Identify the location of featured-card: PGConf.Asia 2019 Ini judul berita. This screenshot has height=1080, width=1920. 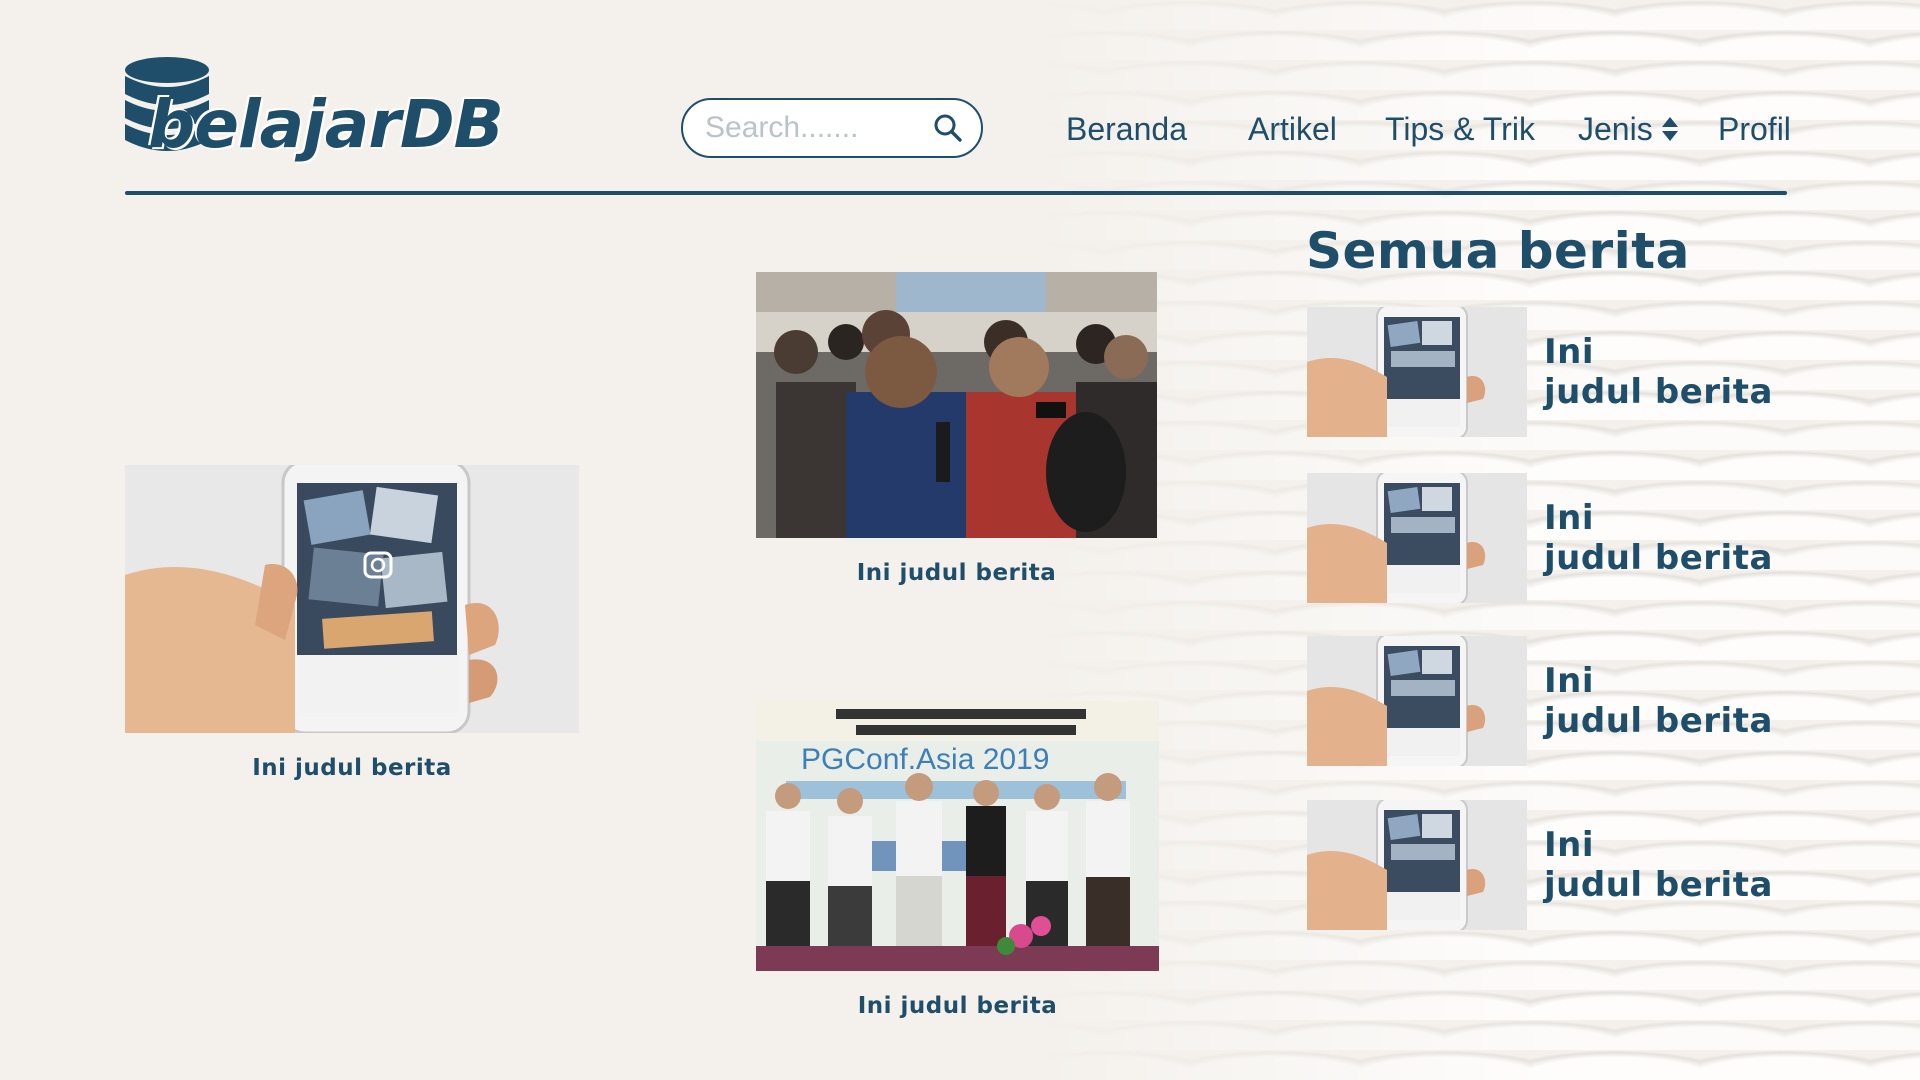
(957, 860).